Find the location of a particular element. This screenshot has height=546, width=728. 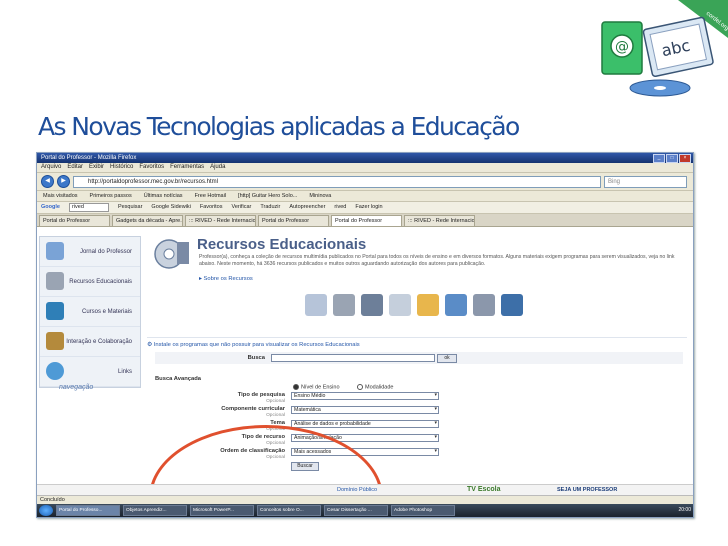

forward-icon: ▶ is located at coordinates (63, 181).